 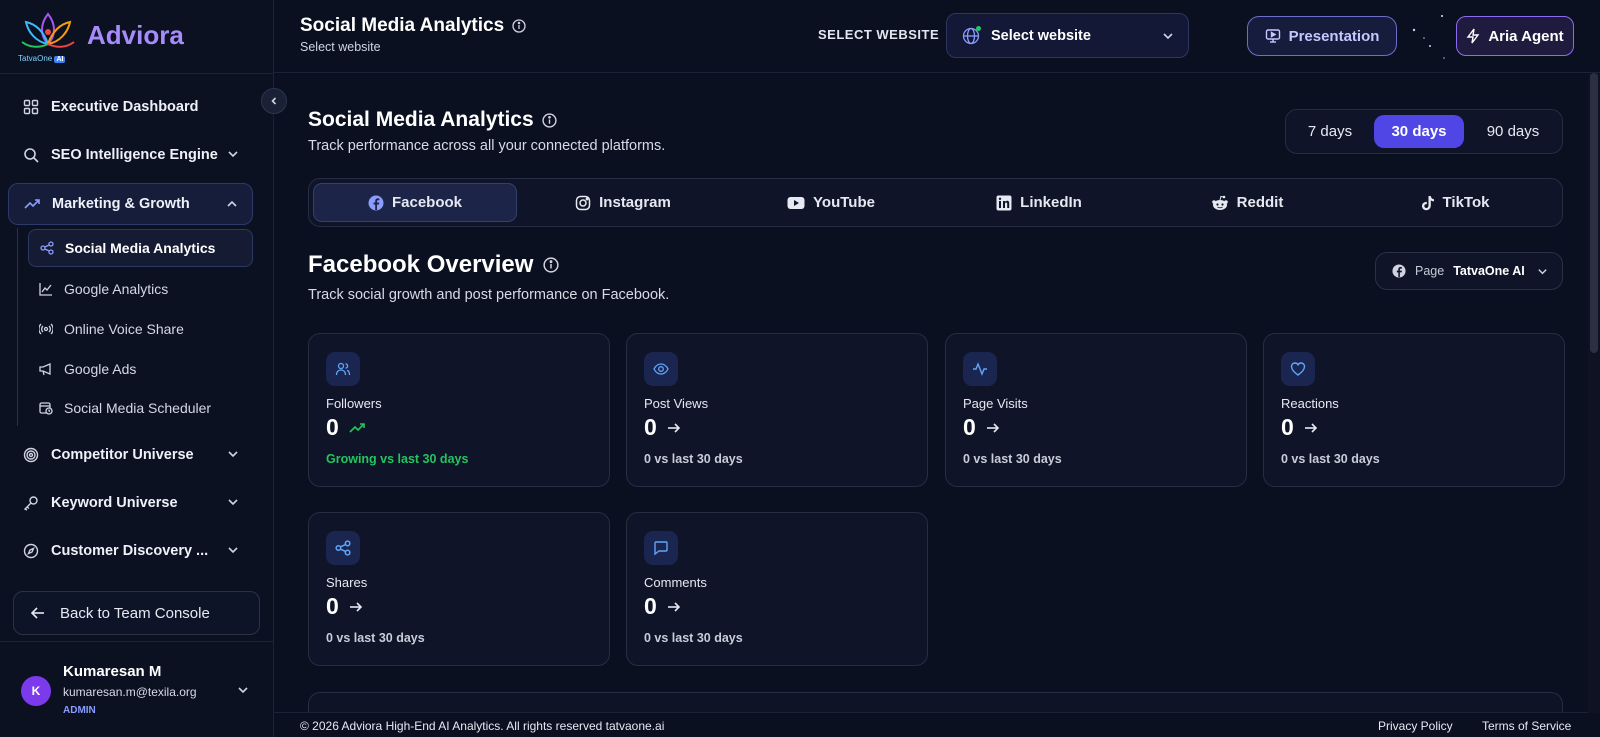 I want to click on user-role-badge: ADMIN, so click(x=79, y=710).